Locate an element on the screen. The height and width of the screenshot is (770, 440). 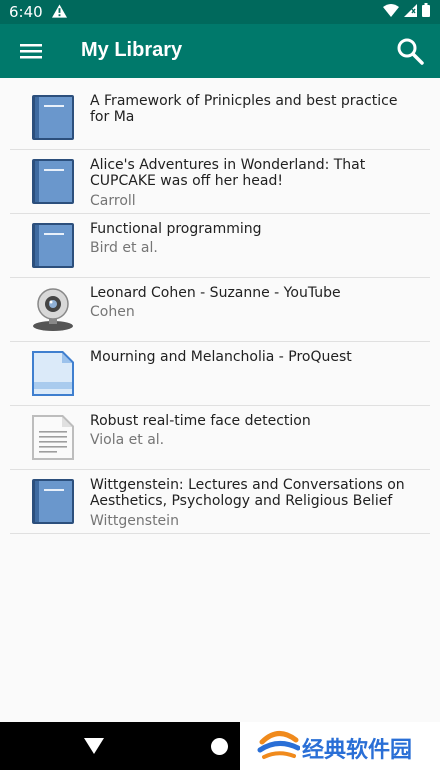
search-icon is located at coordinates (410, 51).